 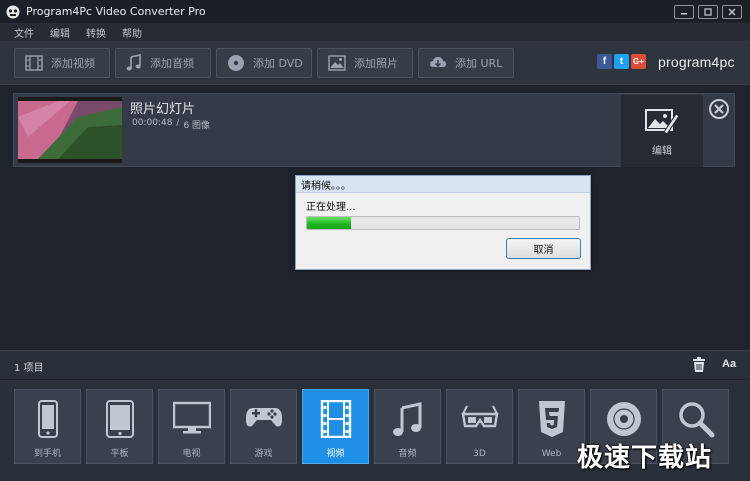 What do you see at coordinates (407, 454) in the screenshot?
I see `device-audio-label: 音频` at bounding box center [407, 454].